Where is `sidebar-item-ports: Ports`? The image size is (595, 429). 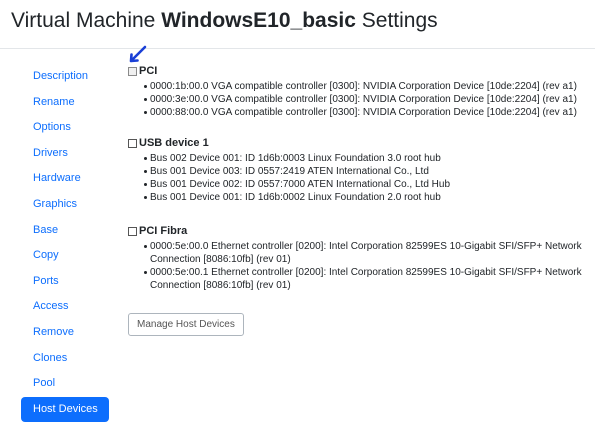
sidebar-item-ports: Ports is located at coordinates (65, 282).